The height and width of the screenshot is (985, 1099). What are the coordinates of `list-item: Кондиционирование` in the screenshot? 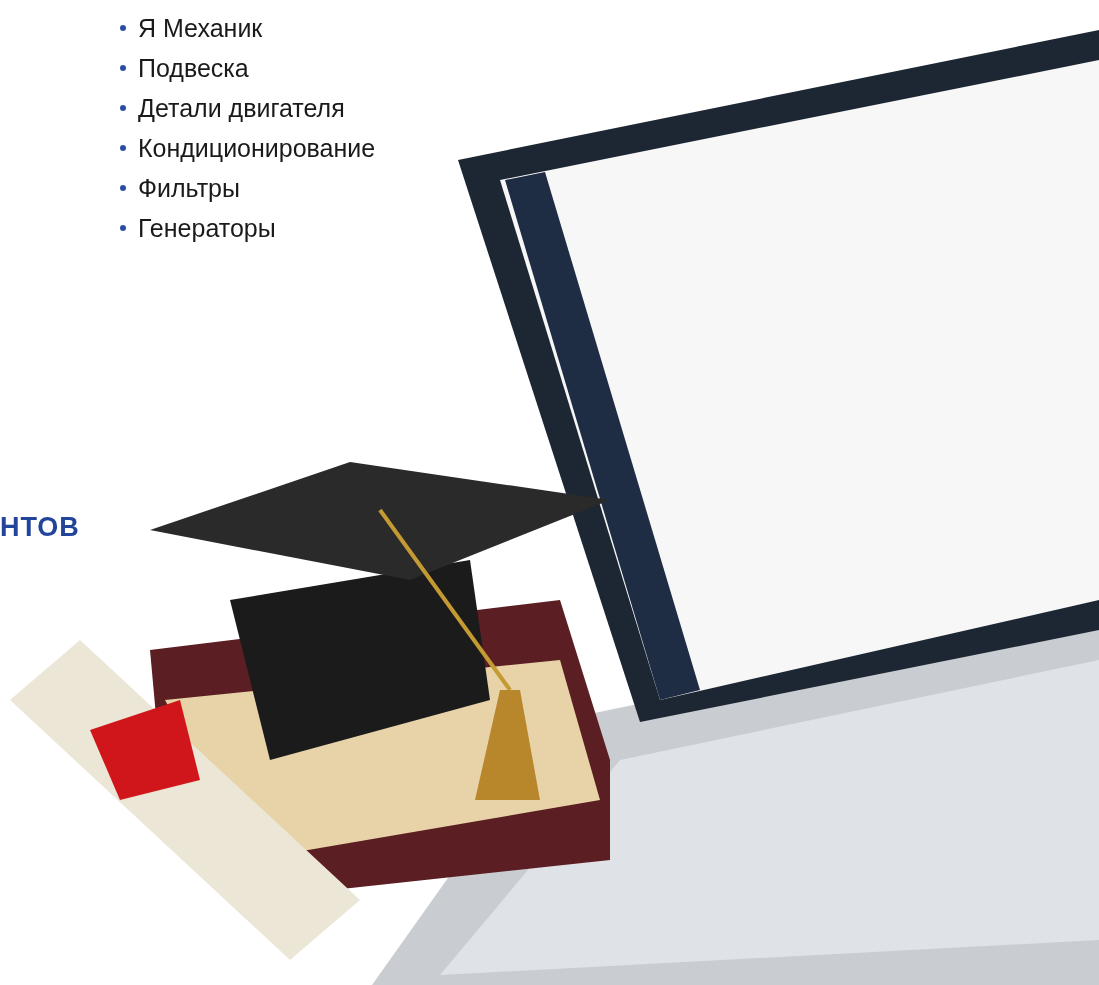 It's located at (257, 148).